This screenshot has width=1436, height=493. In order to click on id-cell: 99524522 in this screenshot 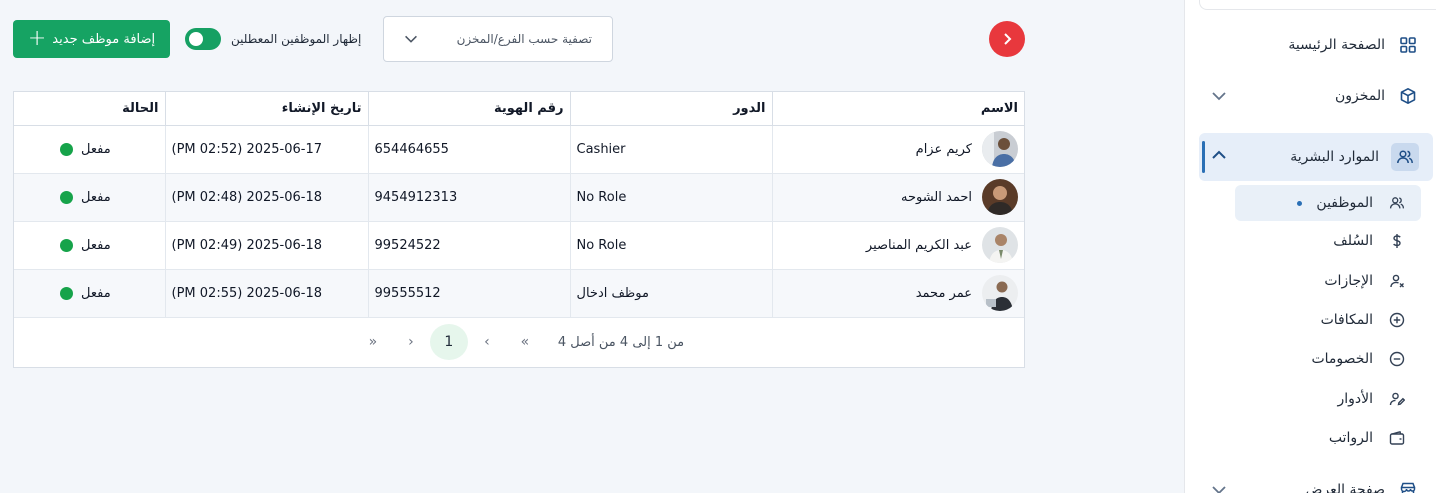, I will do `click(468, 245)`.